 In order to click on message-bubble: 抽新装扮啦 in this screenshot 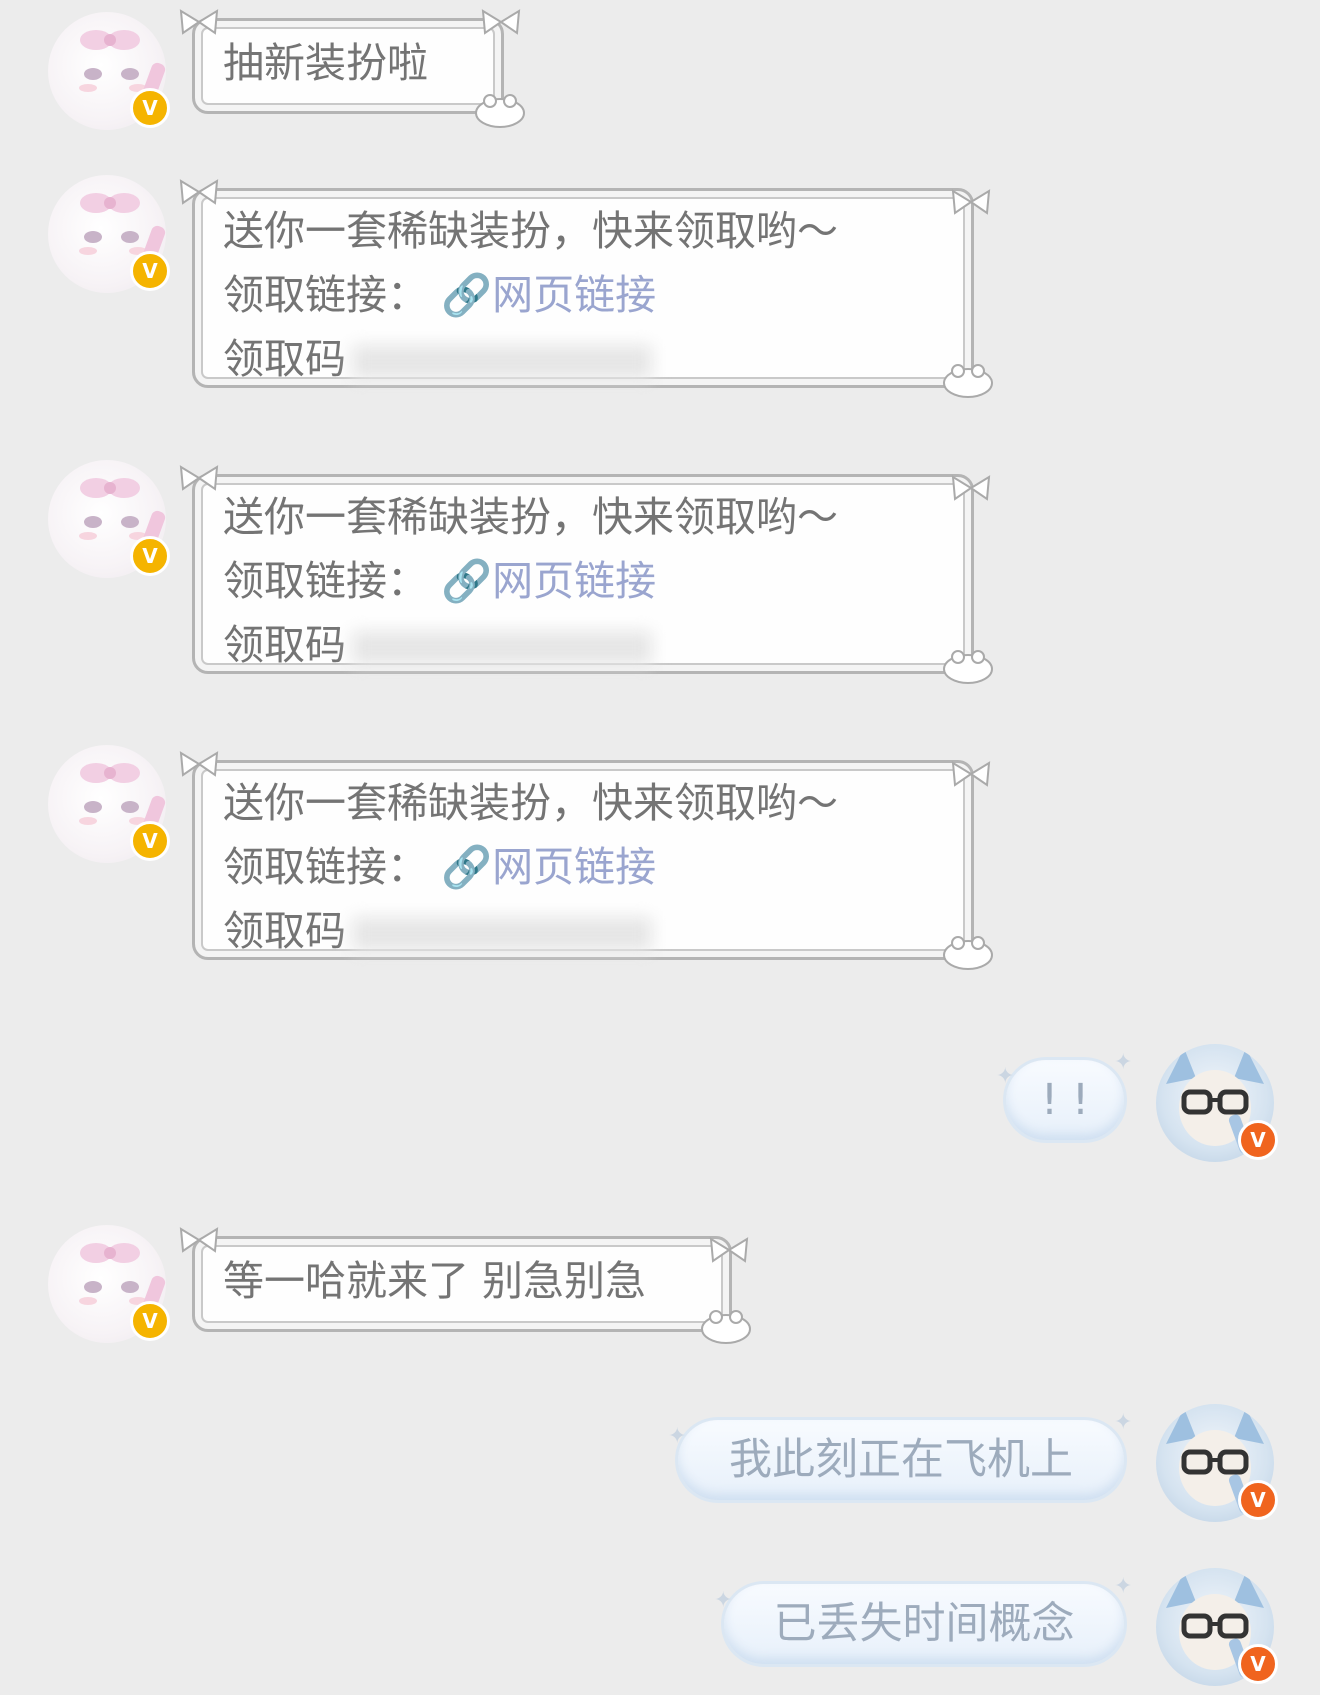, I will do `click(352, 68)`.